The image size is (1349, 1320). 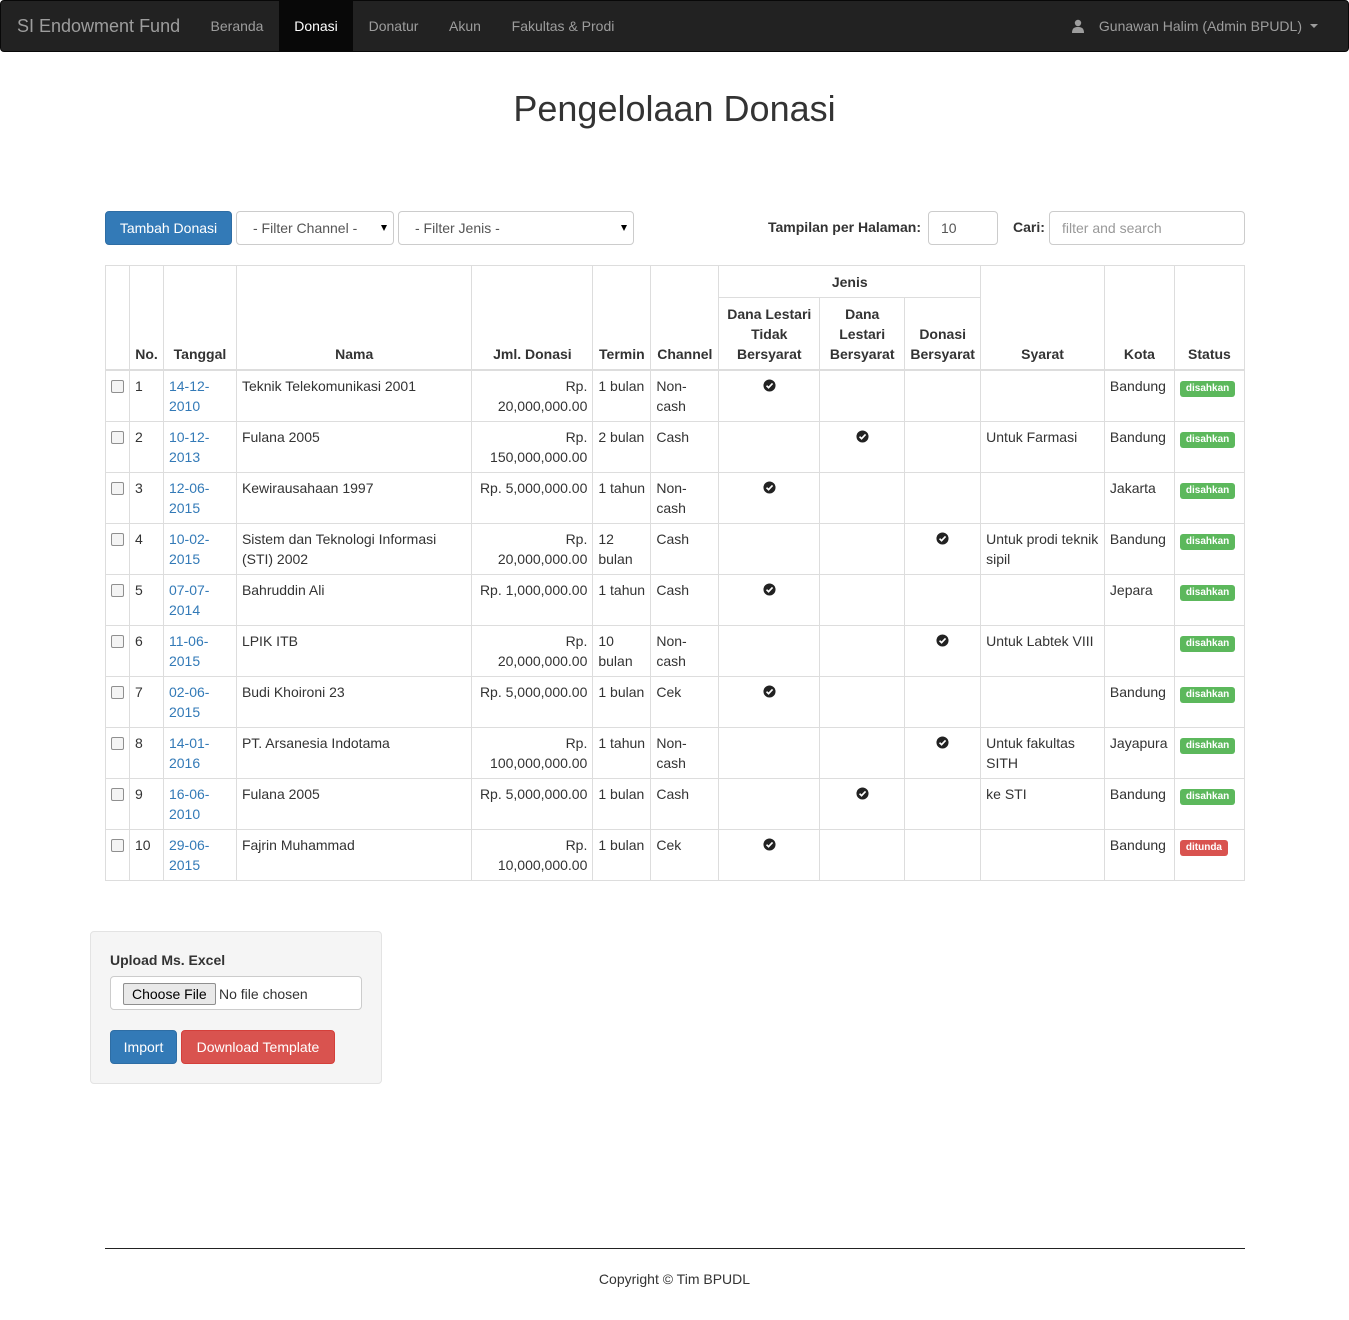 What do you see at coordinates (189, 549) in the screenshot?
I see `tanggal-link: 10-02-2015` at bounding box center [189, 549].